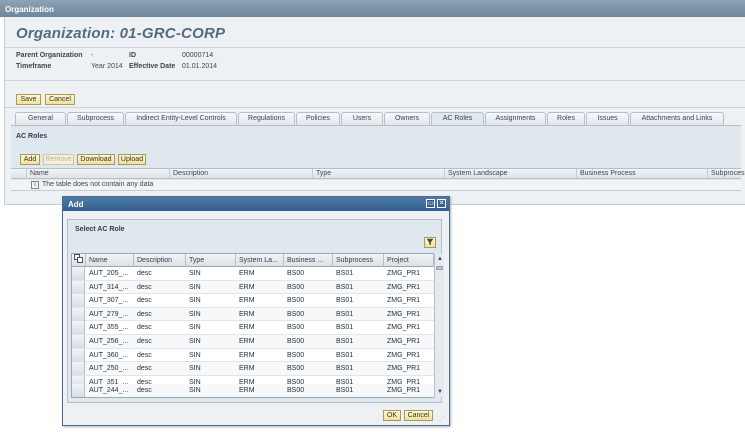 The image size is (745, 432). I want to click on effective-date-value: 01.01.2014, so click(200, 66).